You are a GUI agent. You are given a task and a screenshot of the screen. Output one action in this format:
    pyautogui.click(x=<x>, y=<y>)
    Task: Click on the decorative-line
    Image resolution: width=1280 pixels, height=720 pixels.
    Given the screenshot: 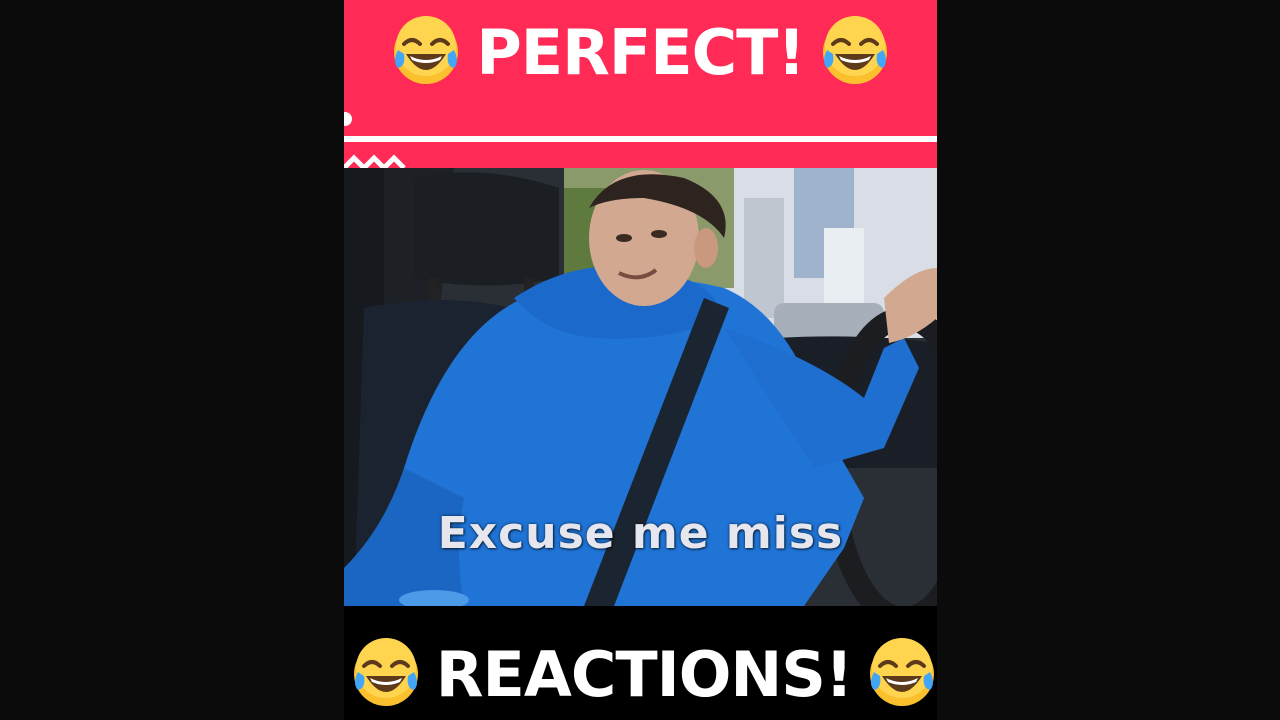 What is the action you would take?
    pyautogui.click(x=640, y=139)
    